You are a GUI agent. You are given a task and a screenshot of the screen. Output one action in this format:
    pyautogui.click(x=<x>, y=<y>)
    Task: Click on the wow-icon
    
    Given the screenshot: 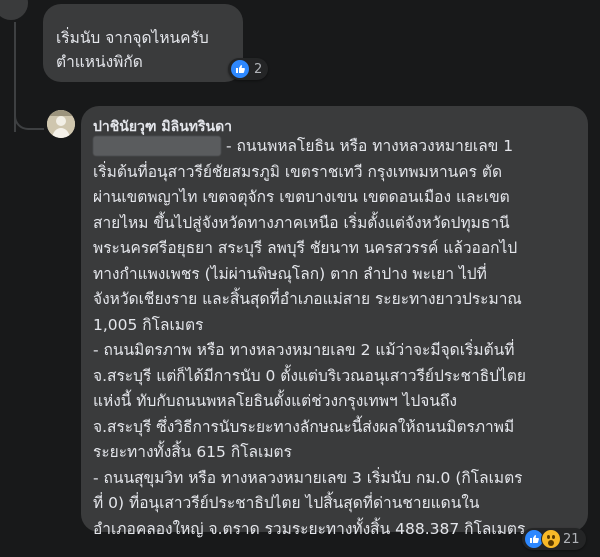 What is the action you would take?
    pyautogui.click(x=551, y=539)
    